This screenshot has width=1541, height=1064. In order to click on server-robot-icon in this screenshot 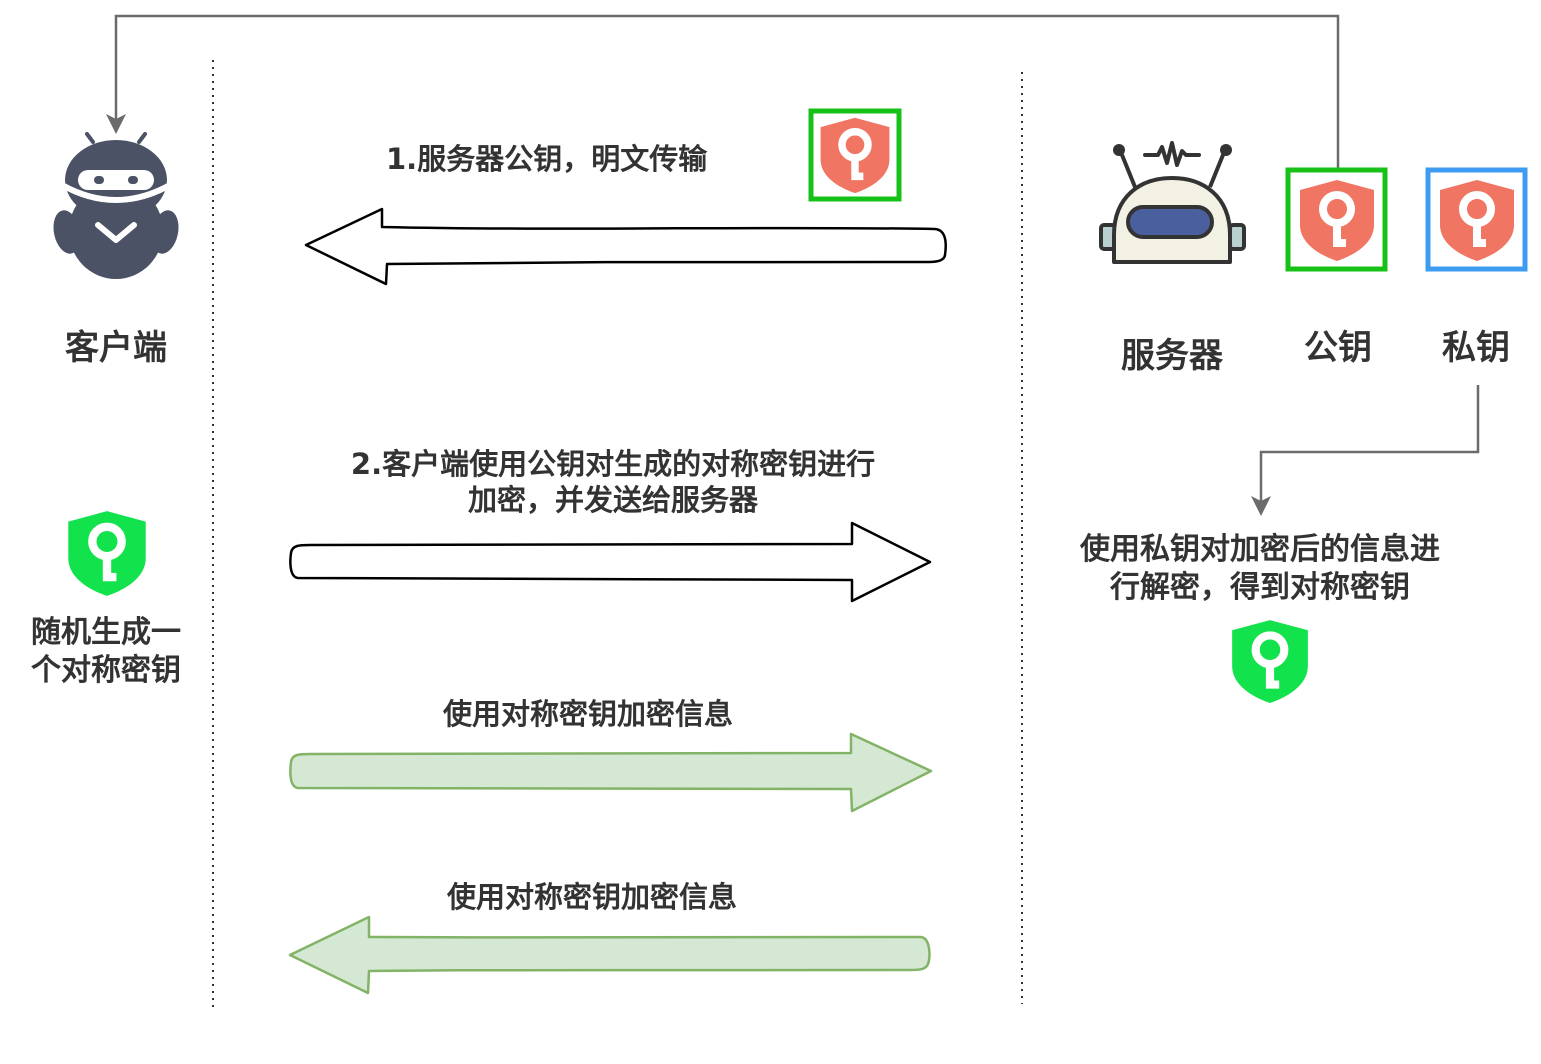, I will do `click(1172, 202)`.